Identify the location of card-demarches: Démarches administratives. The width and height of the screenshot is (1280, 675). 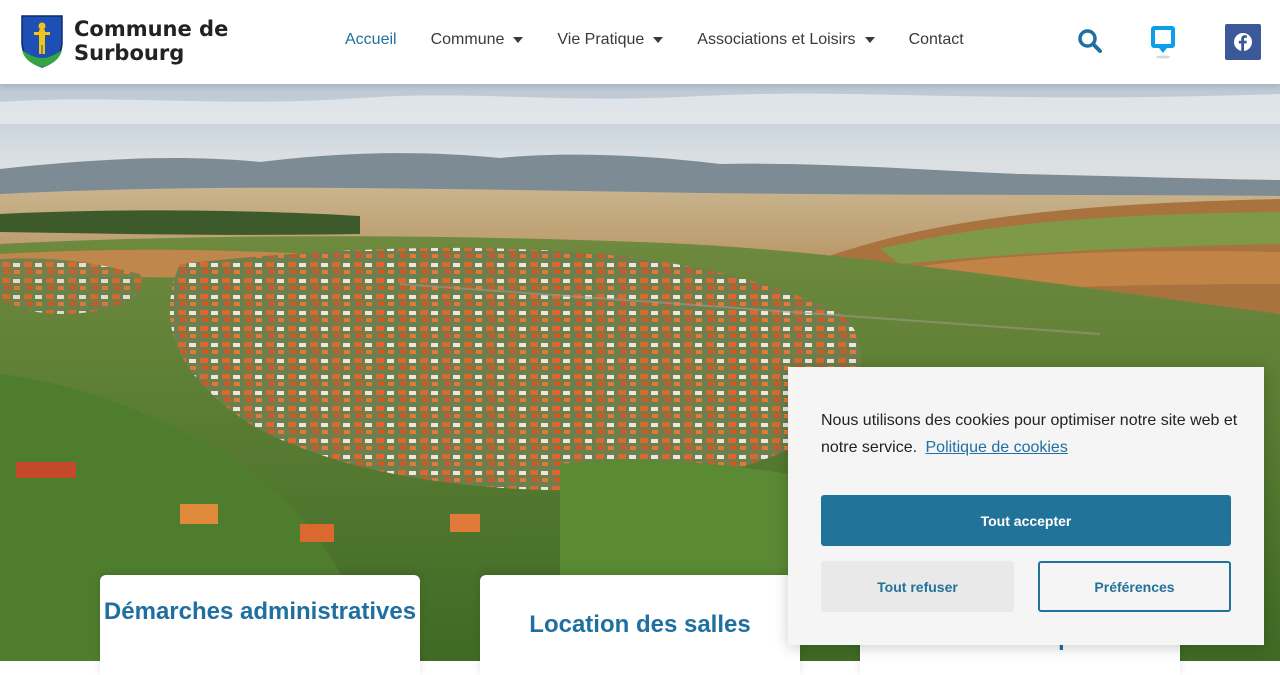
(260, 625).